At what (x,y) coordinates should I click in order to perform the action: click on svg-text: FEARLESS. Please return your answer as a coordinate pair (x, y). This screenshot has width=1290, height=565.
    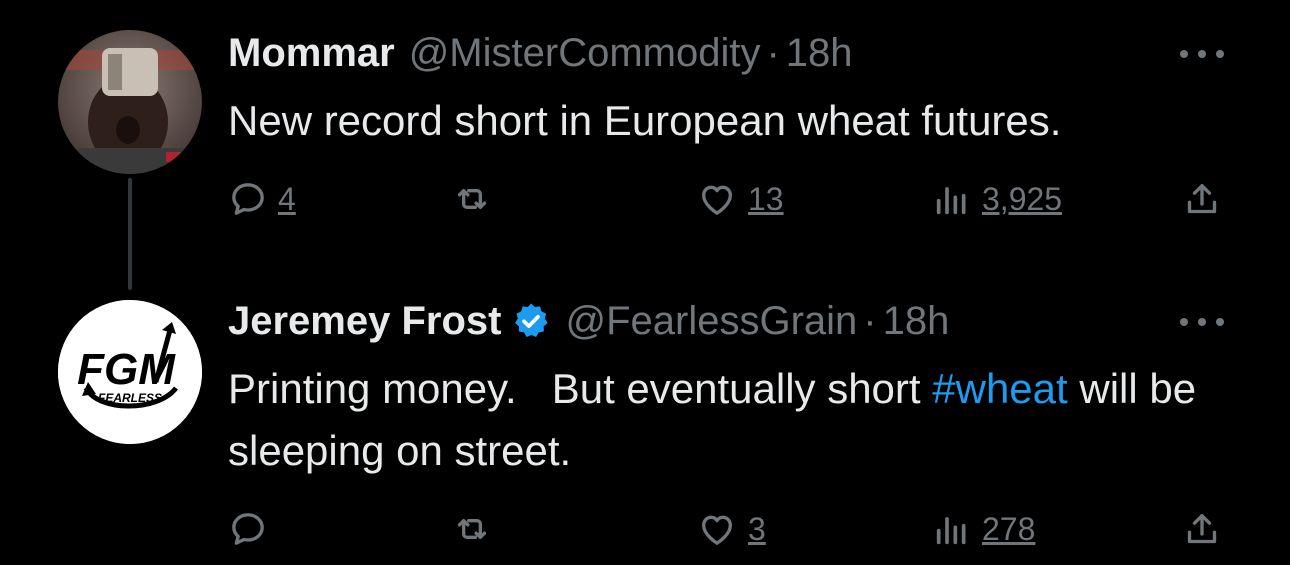
    Looking at the image, I should click on (130, 398).